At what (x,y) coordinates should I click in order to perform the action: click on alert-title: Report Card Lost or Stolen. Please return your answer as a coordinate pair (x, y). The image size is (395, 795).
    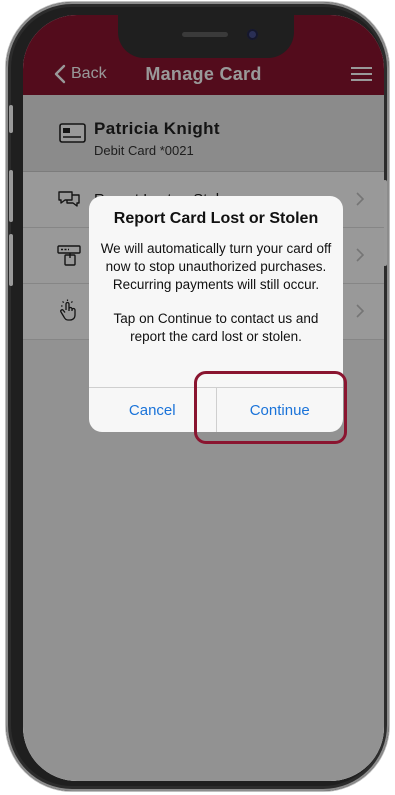
    Looking at the image, I should click on (216, 218).